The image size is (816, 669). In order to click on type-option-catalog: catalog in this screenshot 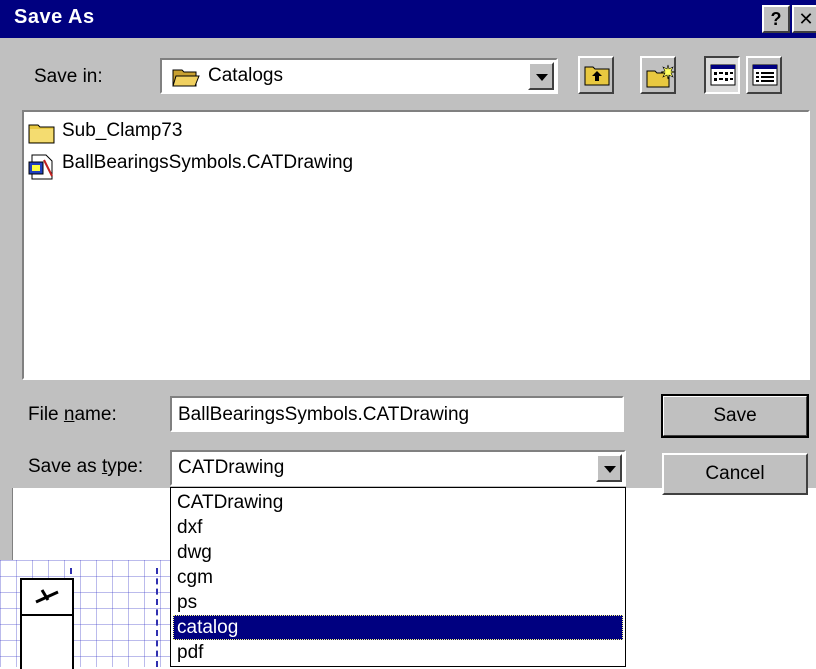, I will do `click(398, 627)`.